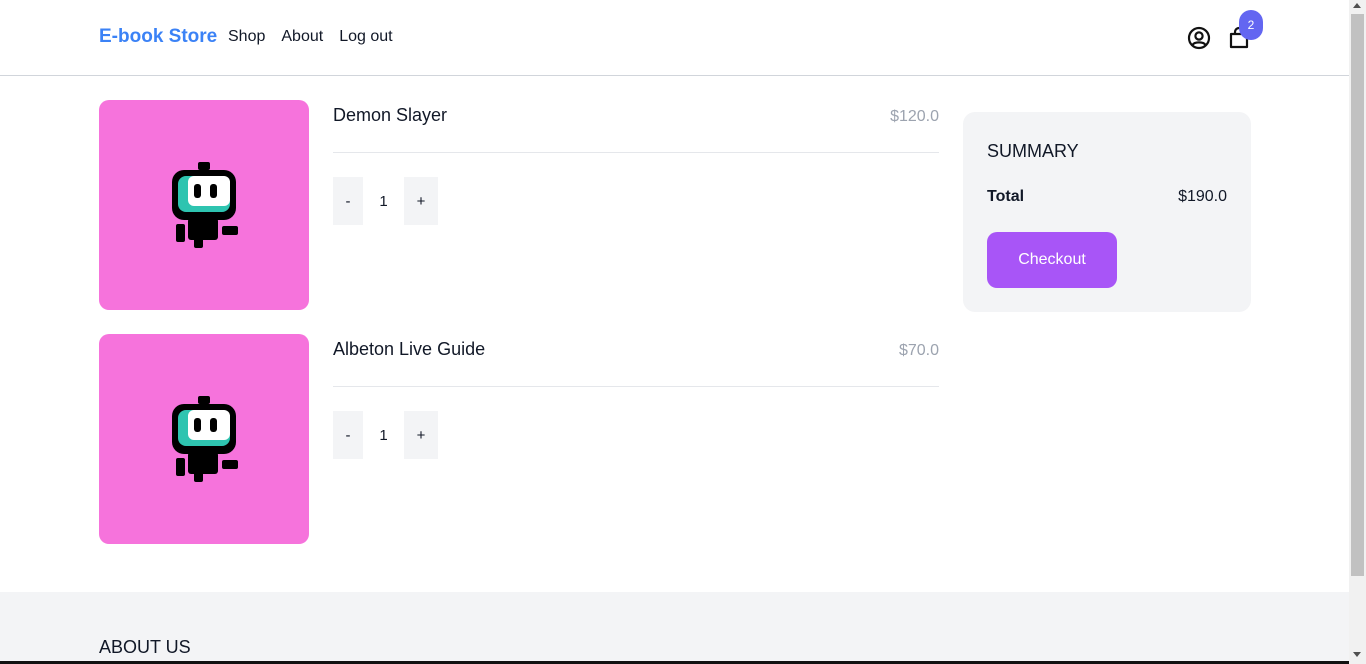 This screenshot has width=1366, height=664. What do you see at coordinates (674, 38) in the screenshot?
I see `site-header: E-book Store Shop About Log out` at bounding box center [674, 38].